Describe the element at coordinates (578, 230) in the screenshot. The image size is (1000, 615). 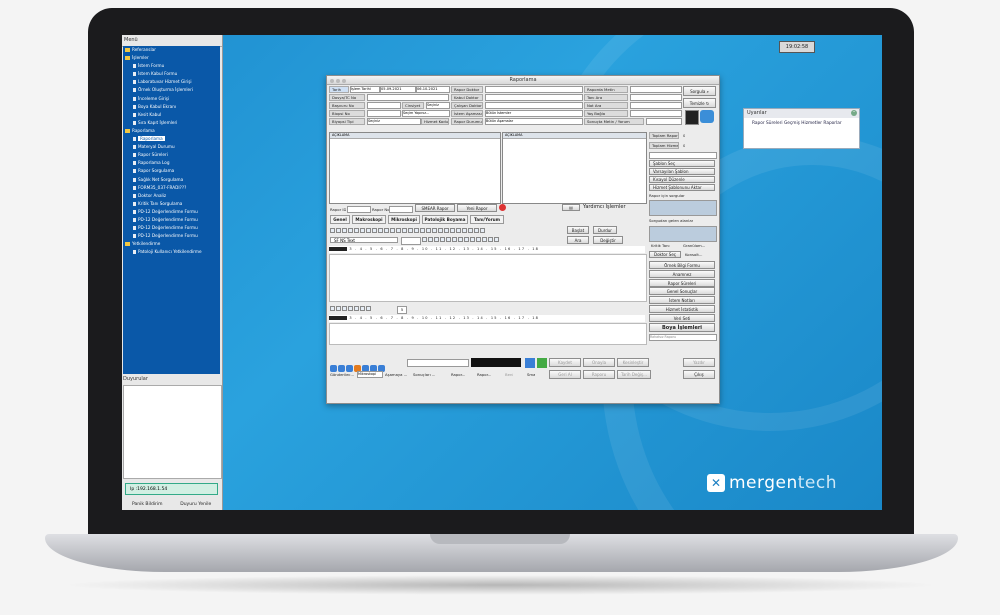
I see `baslat-button: Başlat` at that location.